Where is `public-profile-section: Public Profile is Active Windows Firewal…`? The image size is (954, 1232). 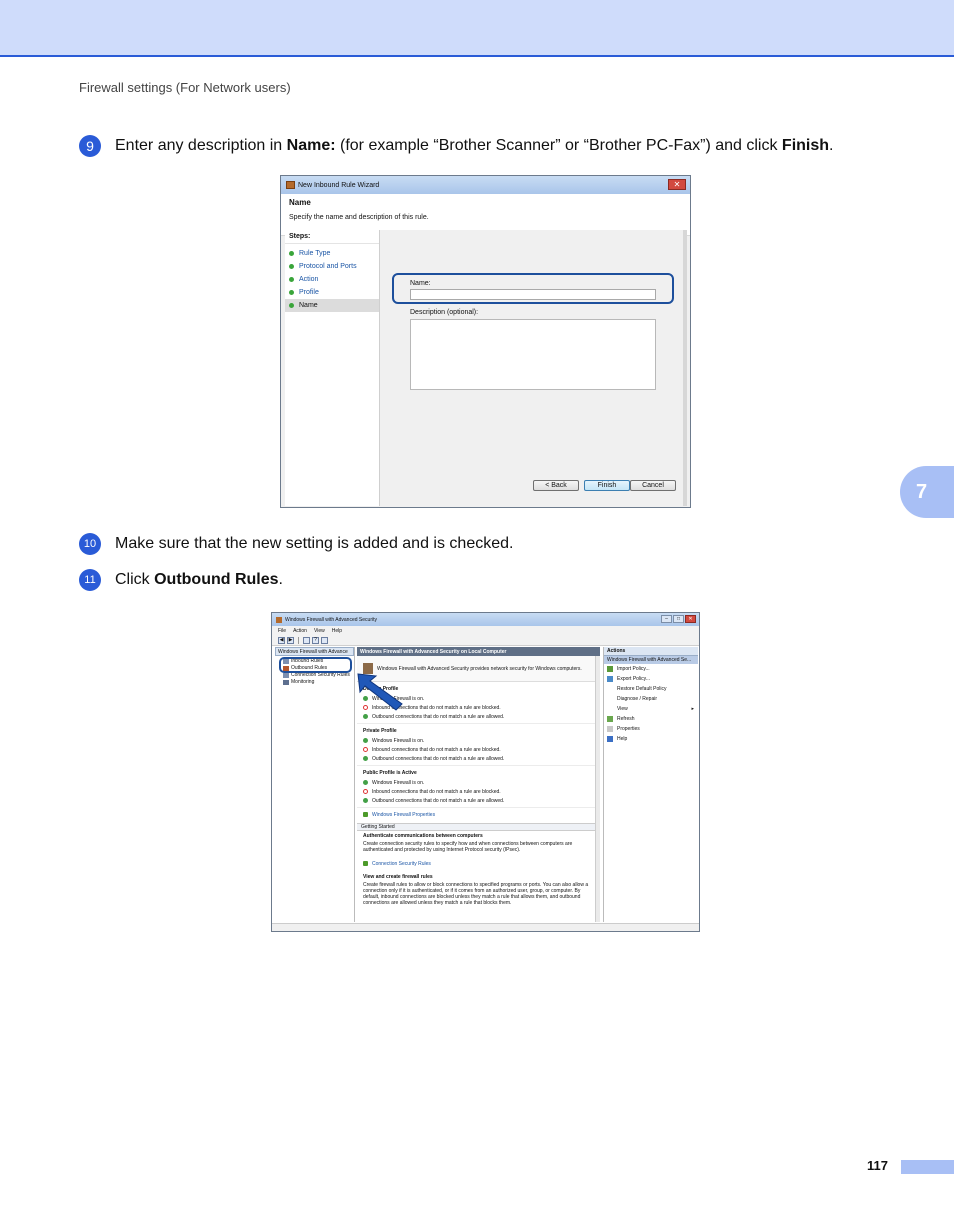
public-profile-section: Public Profile is Active Windows Firewal… is located at coordinates (478, 787).